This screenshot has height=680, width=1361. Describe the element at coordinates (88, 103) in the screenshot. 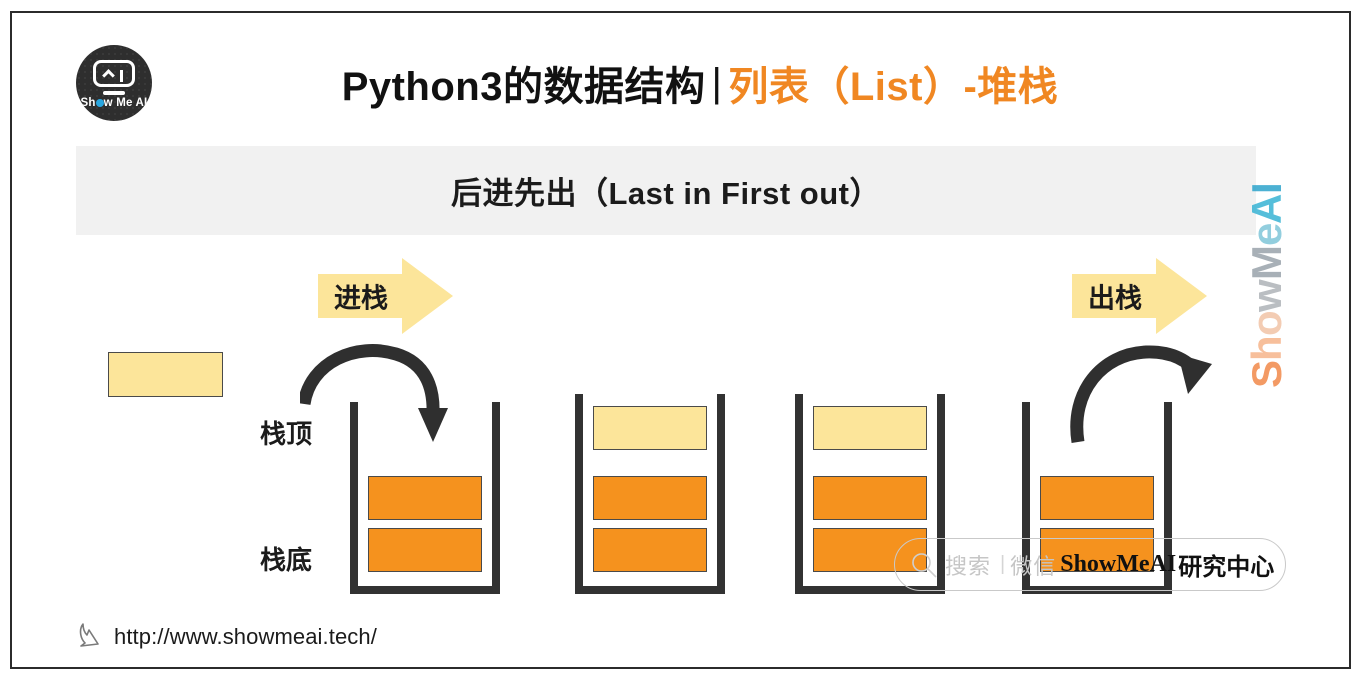

I see `logo-brand-pre: Sh` at that location.